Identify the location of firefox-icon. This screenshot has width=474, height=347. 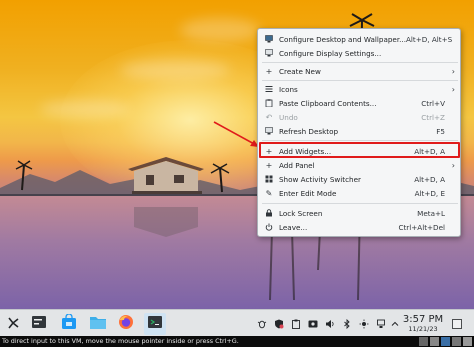
(126, 324).